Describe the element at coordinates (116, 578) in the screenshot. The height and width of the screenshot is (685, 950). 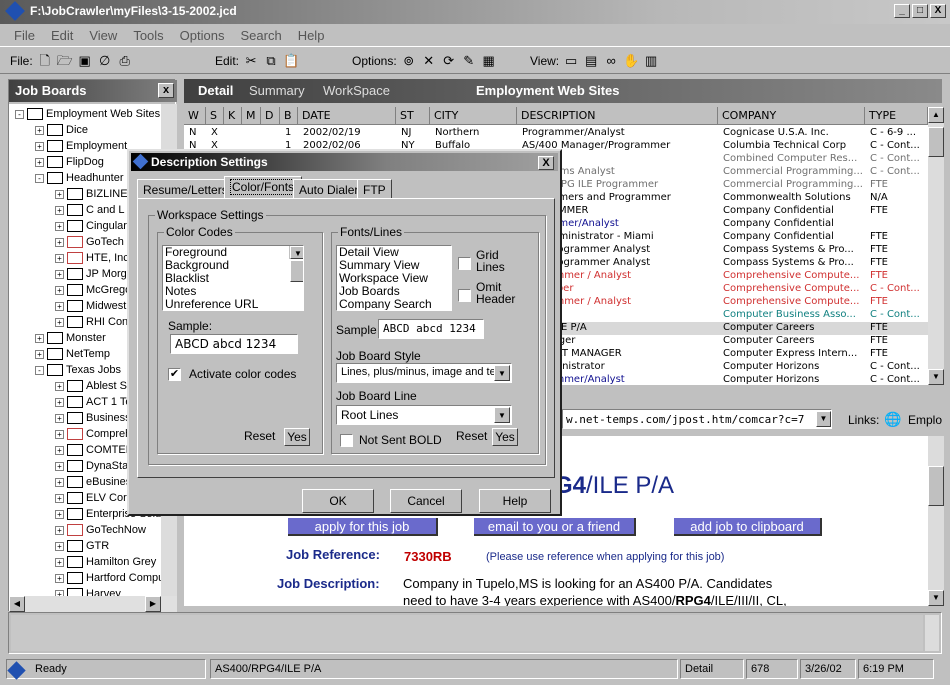
I see `tree-node: + Hartford Computer` at that location.